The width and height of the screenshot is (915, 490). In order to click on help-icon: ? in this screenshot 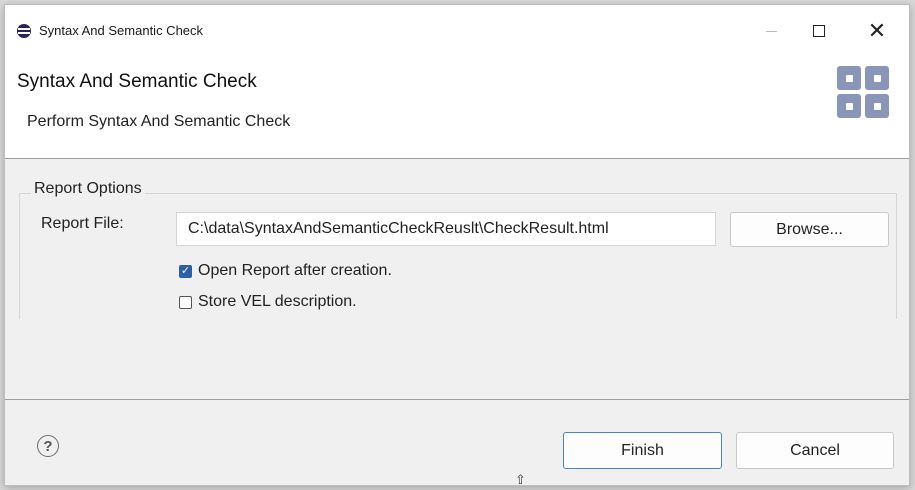, I will do `click(48, 446)`.